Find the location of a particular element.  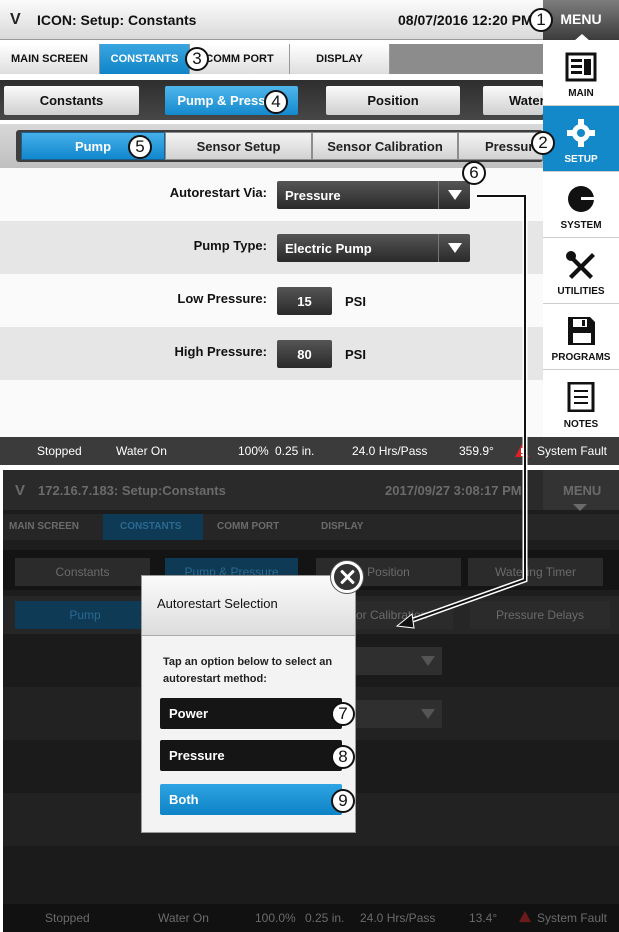

callout-5: 5 is located at coordinates (140, 147).